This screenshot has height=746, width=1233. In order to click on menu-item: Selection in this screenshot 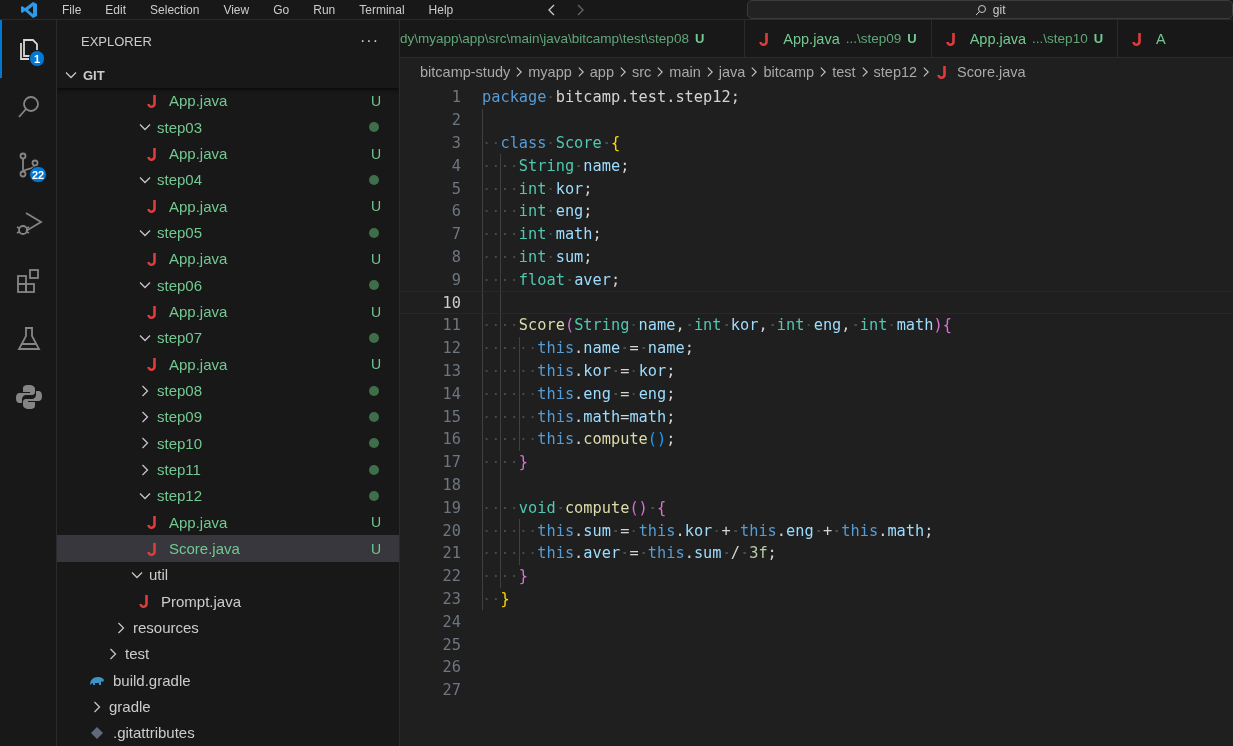, I will do `click(175, 9)`.